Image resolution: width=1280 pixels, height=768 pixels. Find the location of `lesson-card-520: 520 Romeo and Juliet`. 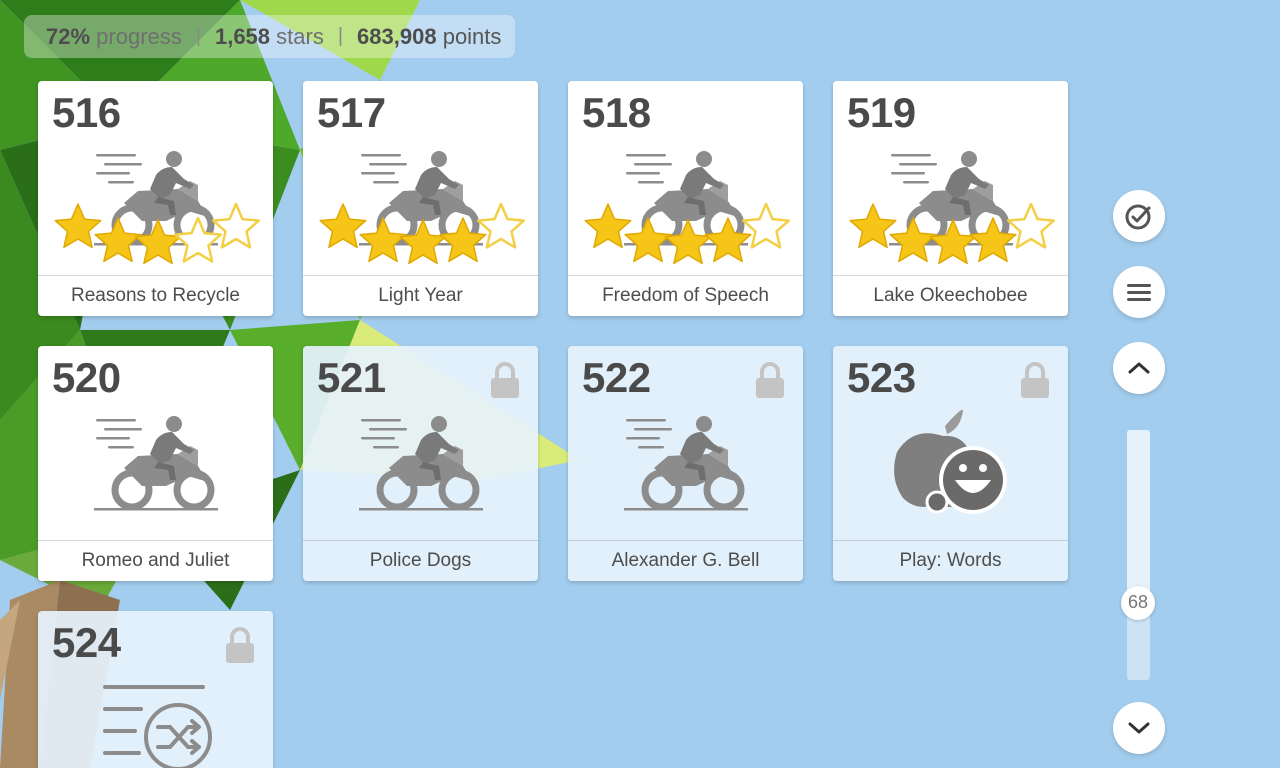

lesson-card-520: 520 Romeo and Juliet is located at coordinates (155, 463).